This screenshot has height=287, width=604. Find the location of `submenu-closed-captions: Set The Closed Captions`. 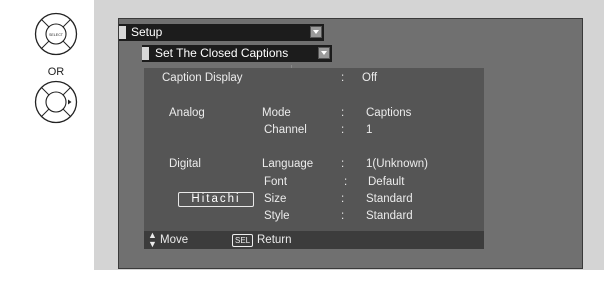

submenu-closed-captions: Set The Closed Captions is located at coordinates (237, 53).